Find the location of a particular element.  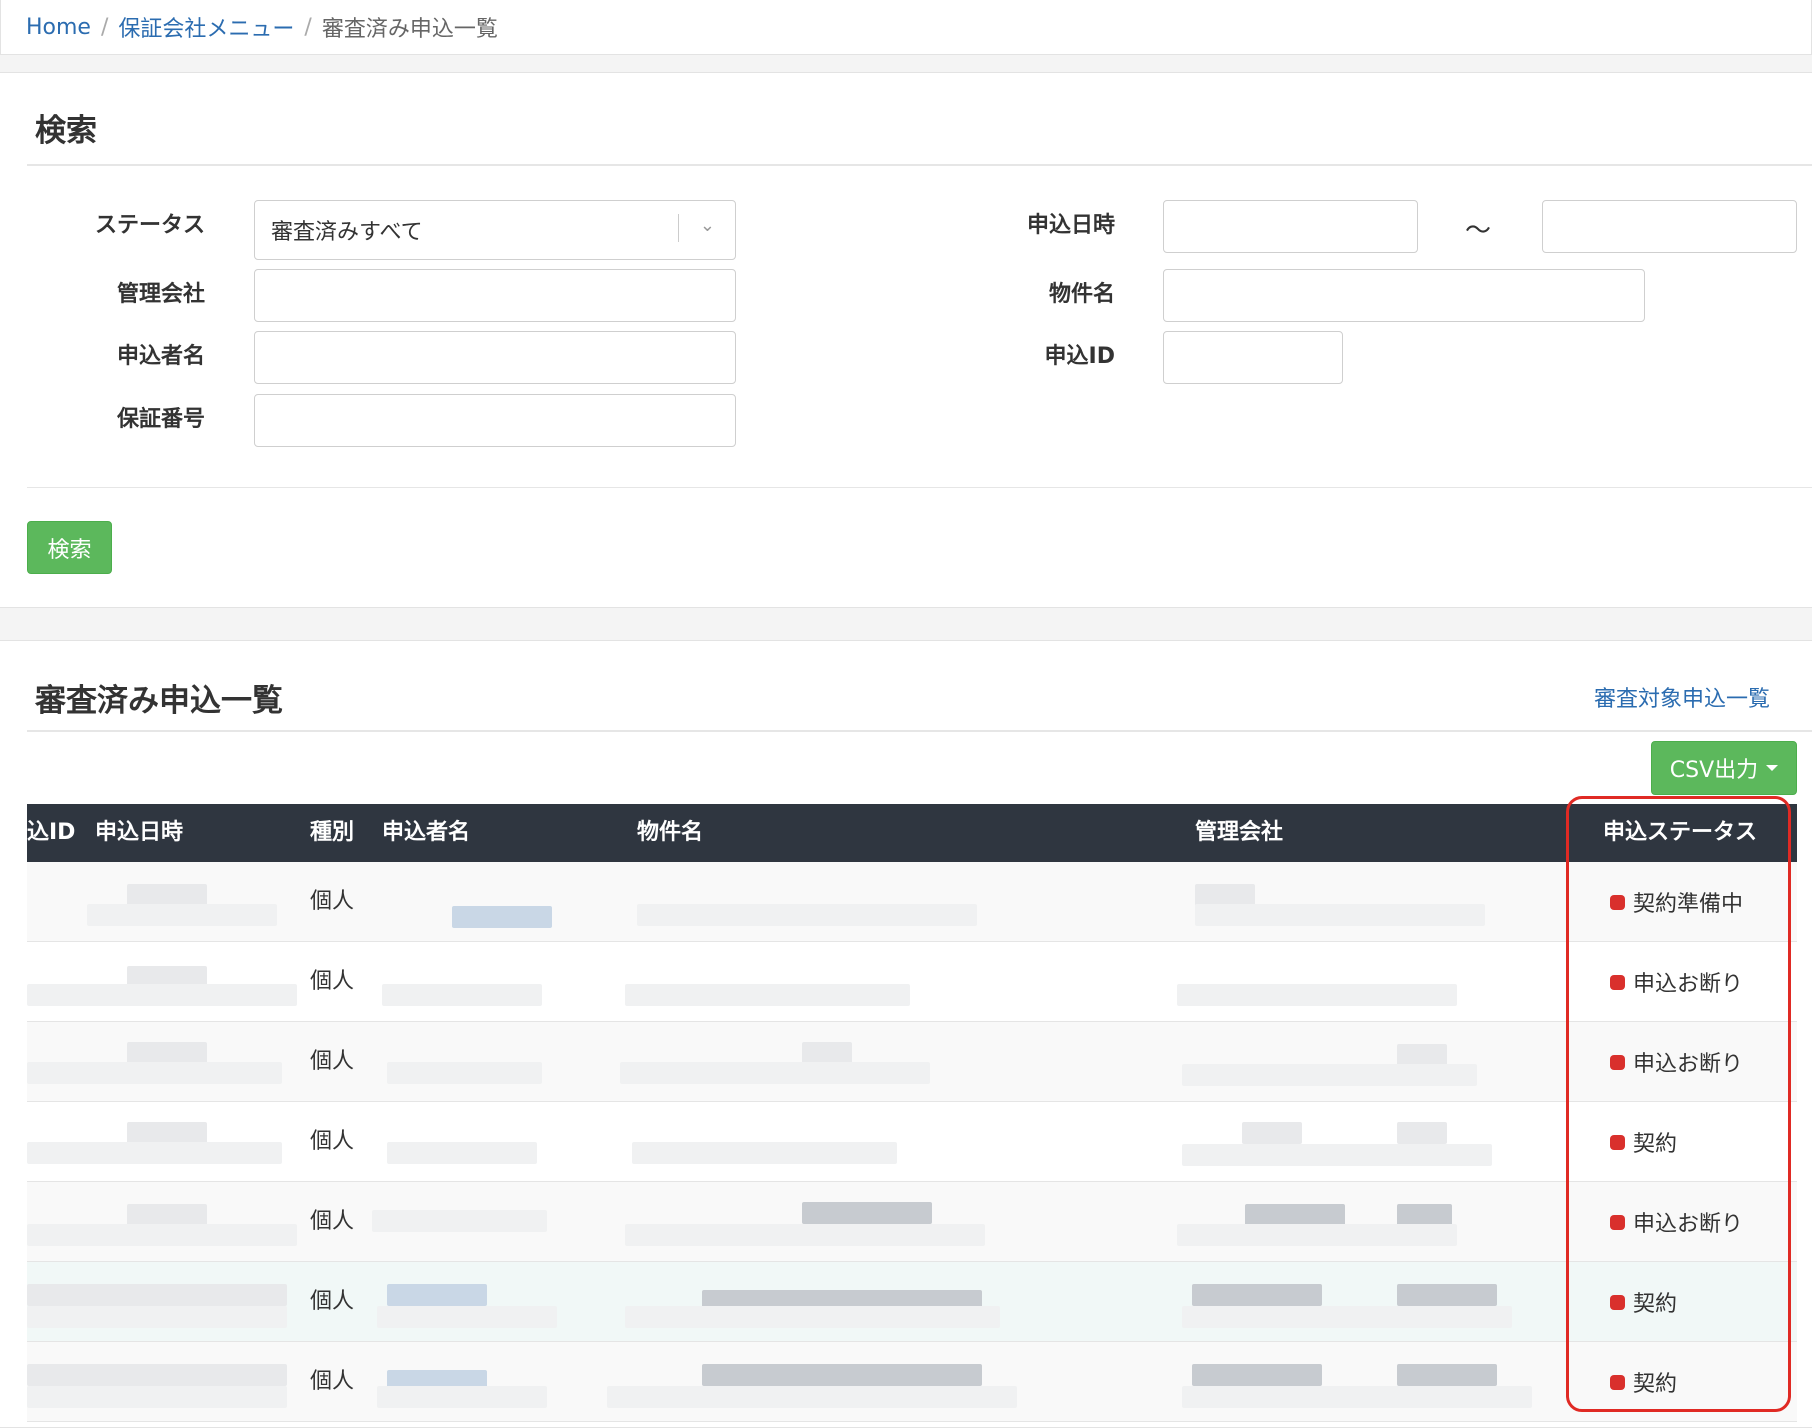

guarantee-number-label: 保証番号 is located at coordinates (160, 419).